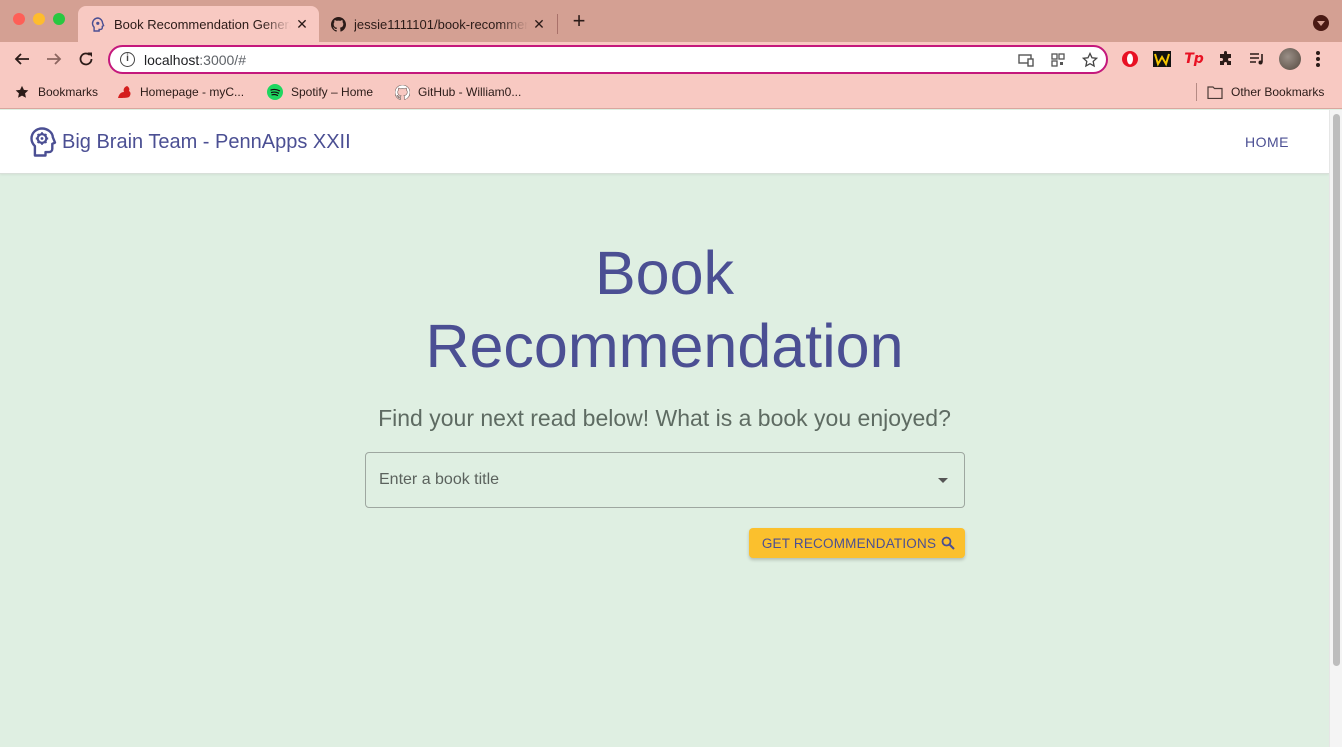 The image size is (1342, 747). Describe the element at coordinates (68, 92) in the screenshot. I see `bookmark-label: Bookmarks` at that location.